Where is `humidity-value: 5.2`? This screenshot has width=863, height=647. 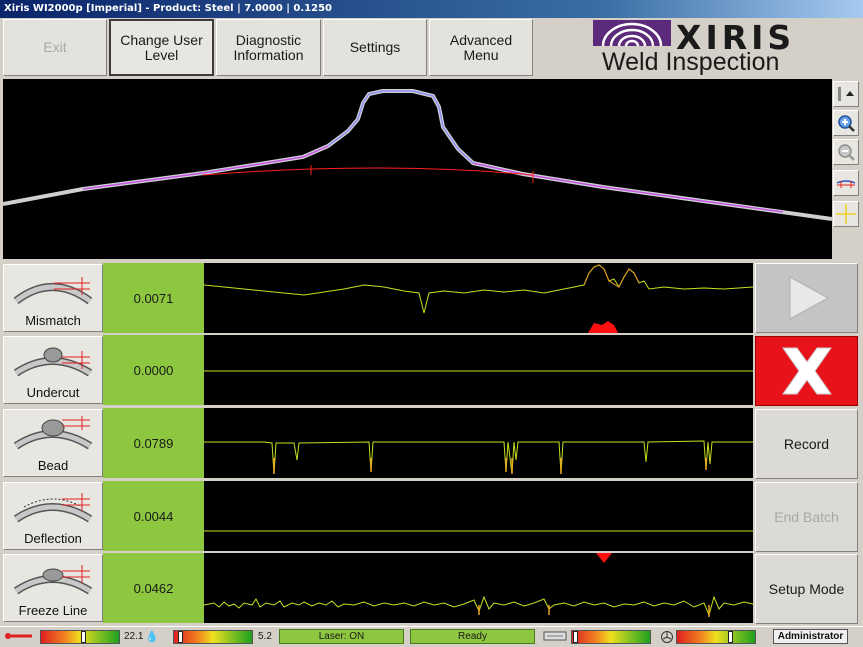
humidity-value: 5.2 is located at coordinates (265, 636).